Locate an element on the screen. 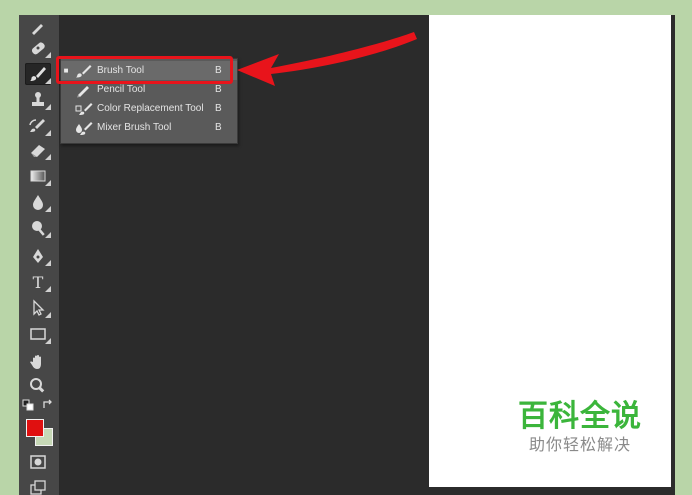 Image resolution: width=692 pixels, height=495 pixels. menu-item-label: Color Replacement Tool is located at coordinates (150, 108).